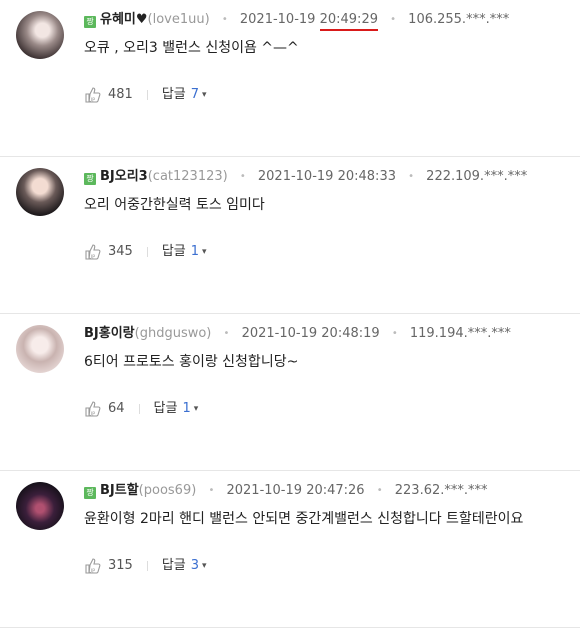  What do you see at coordinates (441, 490) in the screenshot?
I see `ip-address: 223.62.***.***` at bounding box center [441, 490].